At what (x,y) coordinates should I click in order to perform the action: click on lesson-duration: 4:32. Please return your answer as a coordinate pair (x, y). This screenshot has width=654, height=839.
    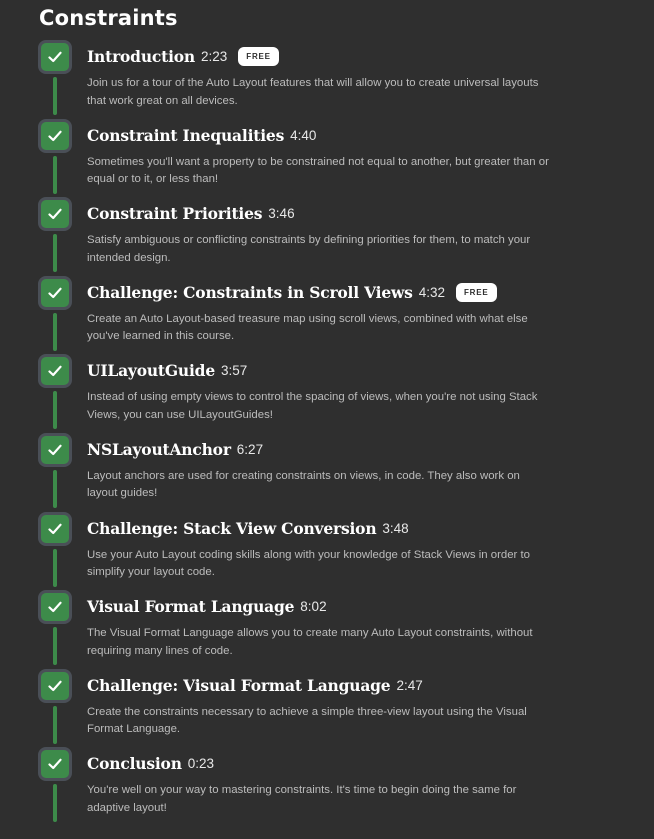
    Looking at the image, I should click on (431, 292).